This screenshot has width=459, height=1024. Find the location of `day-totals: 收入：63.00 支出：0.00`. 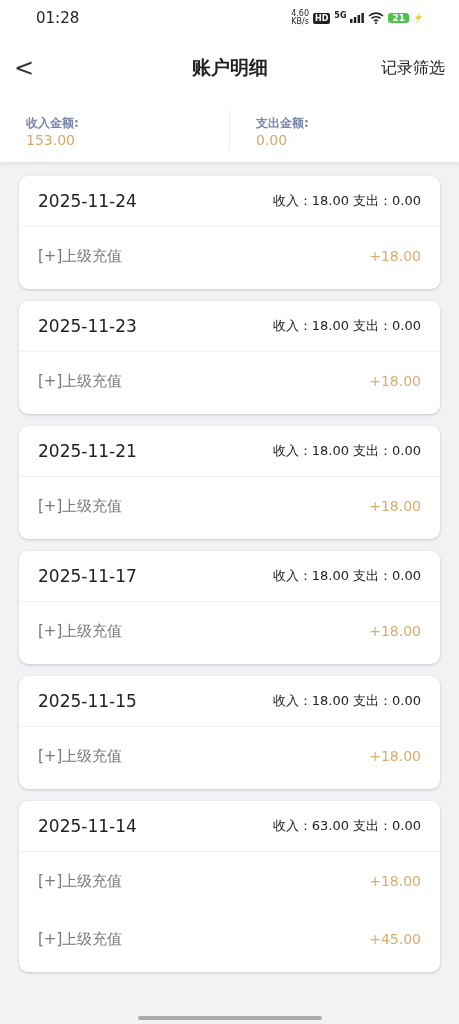

day-totals: 收入：63.00 支出：0.00 is located at coordinates (346, 826).